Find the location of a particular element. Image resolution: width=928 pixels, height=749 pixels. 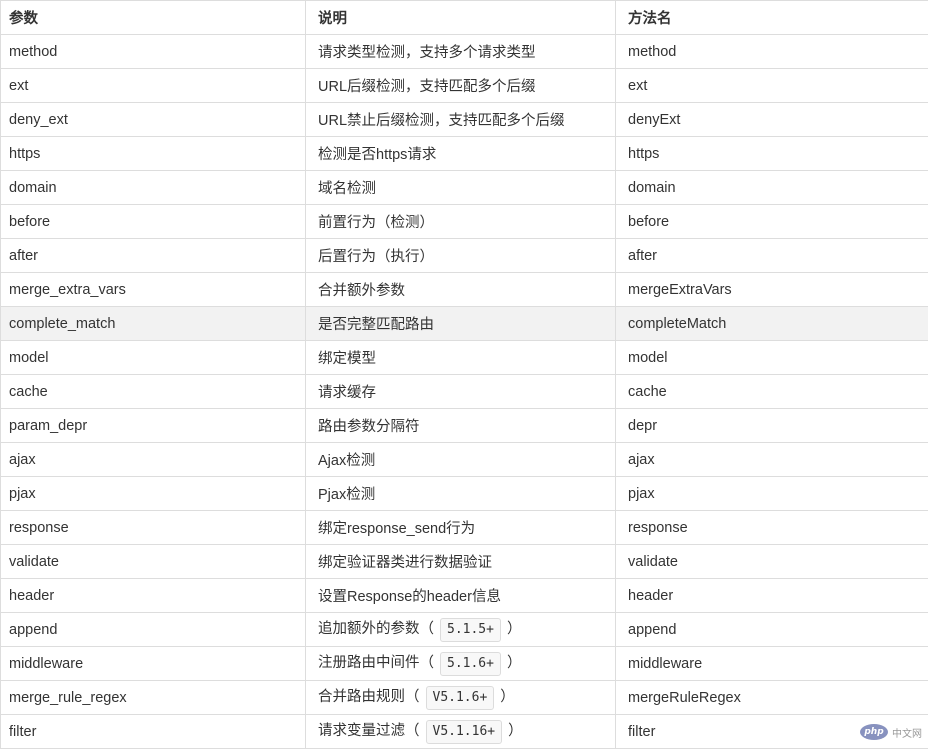

version-badge: V5.1.16+ is located at coordinates (464, 732).